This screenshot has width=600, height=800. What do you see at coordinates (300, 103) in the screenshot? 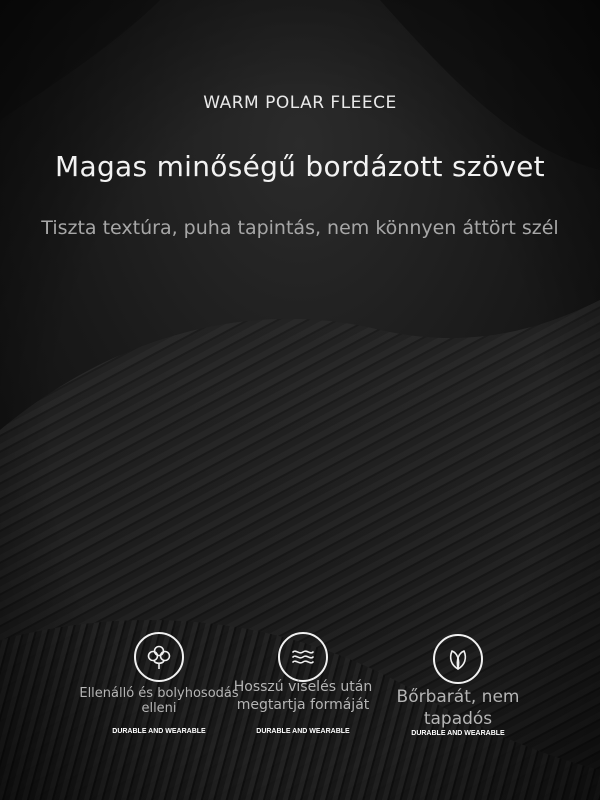
I see `overline-text: WARM POLAR FLEECE` at bounding box center [300, 103].